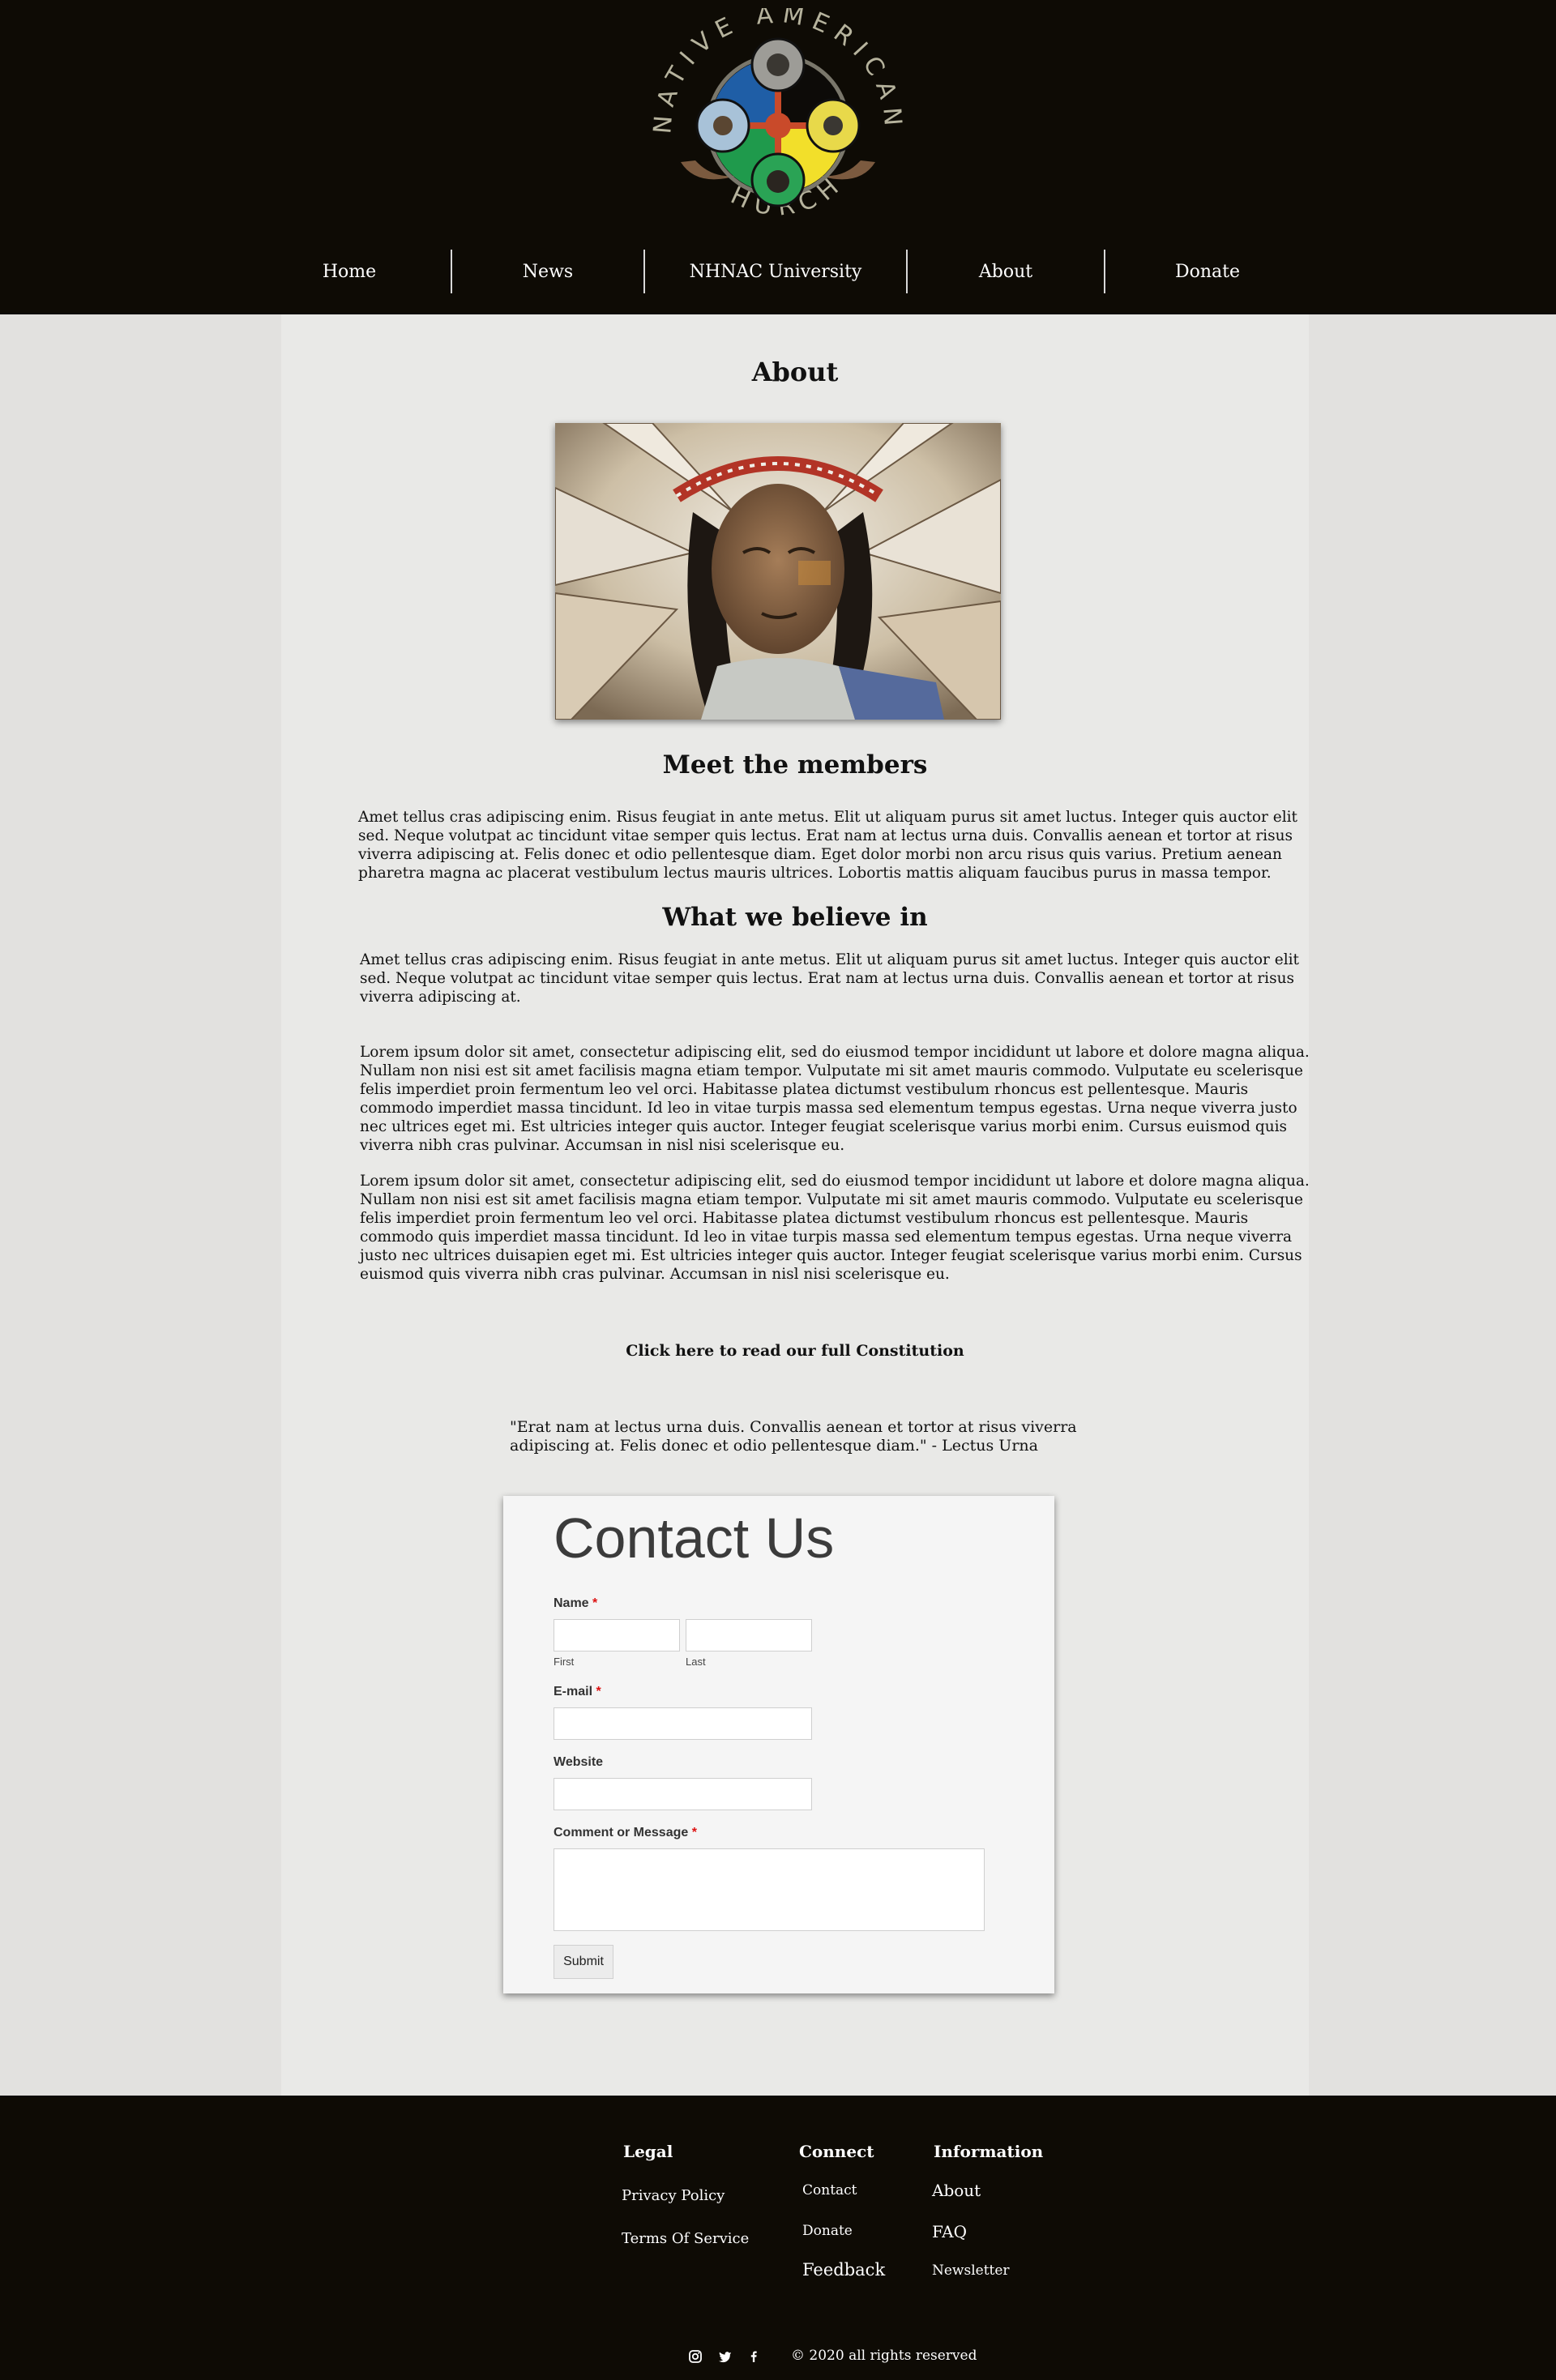 The height and width of the screenshot is (2380, 1556). I want to click on copyright-text: © 2020 all rights reserved, so click(884, 2356).